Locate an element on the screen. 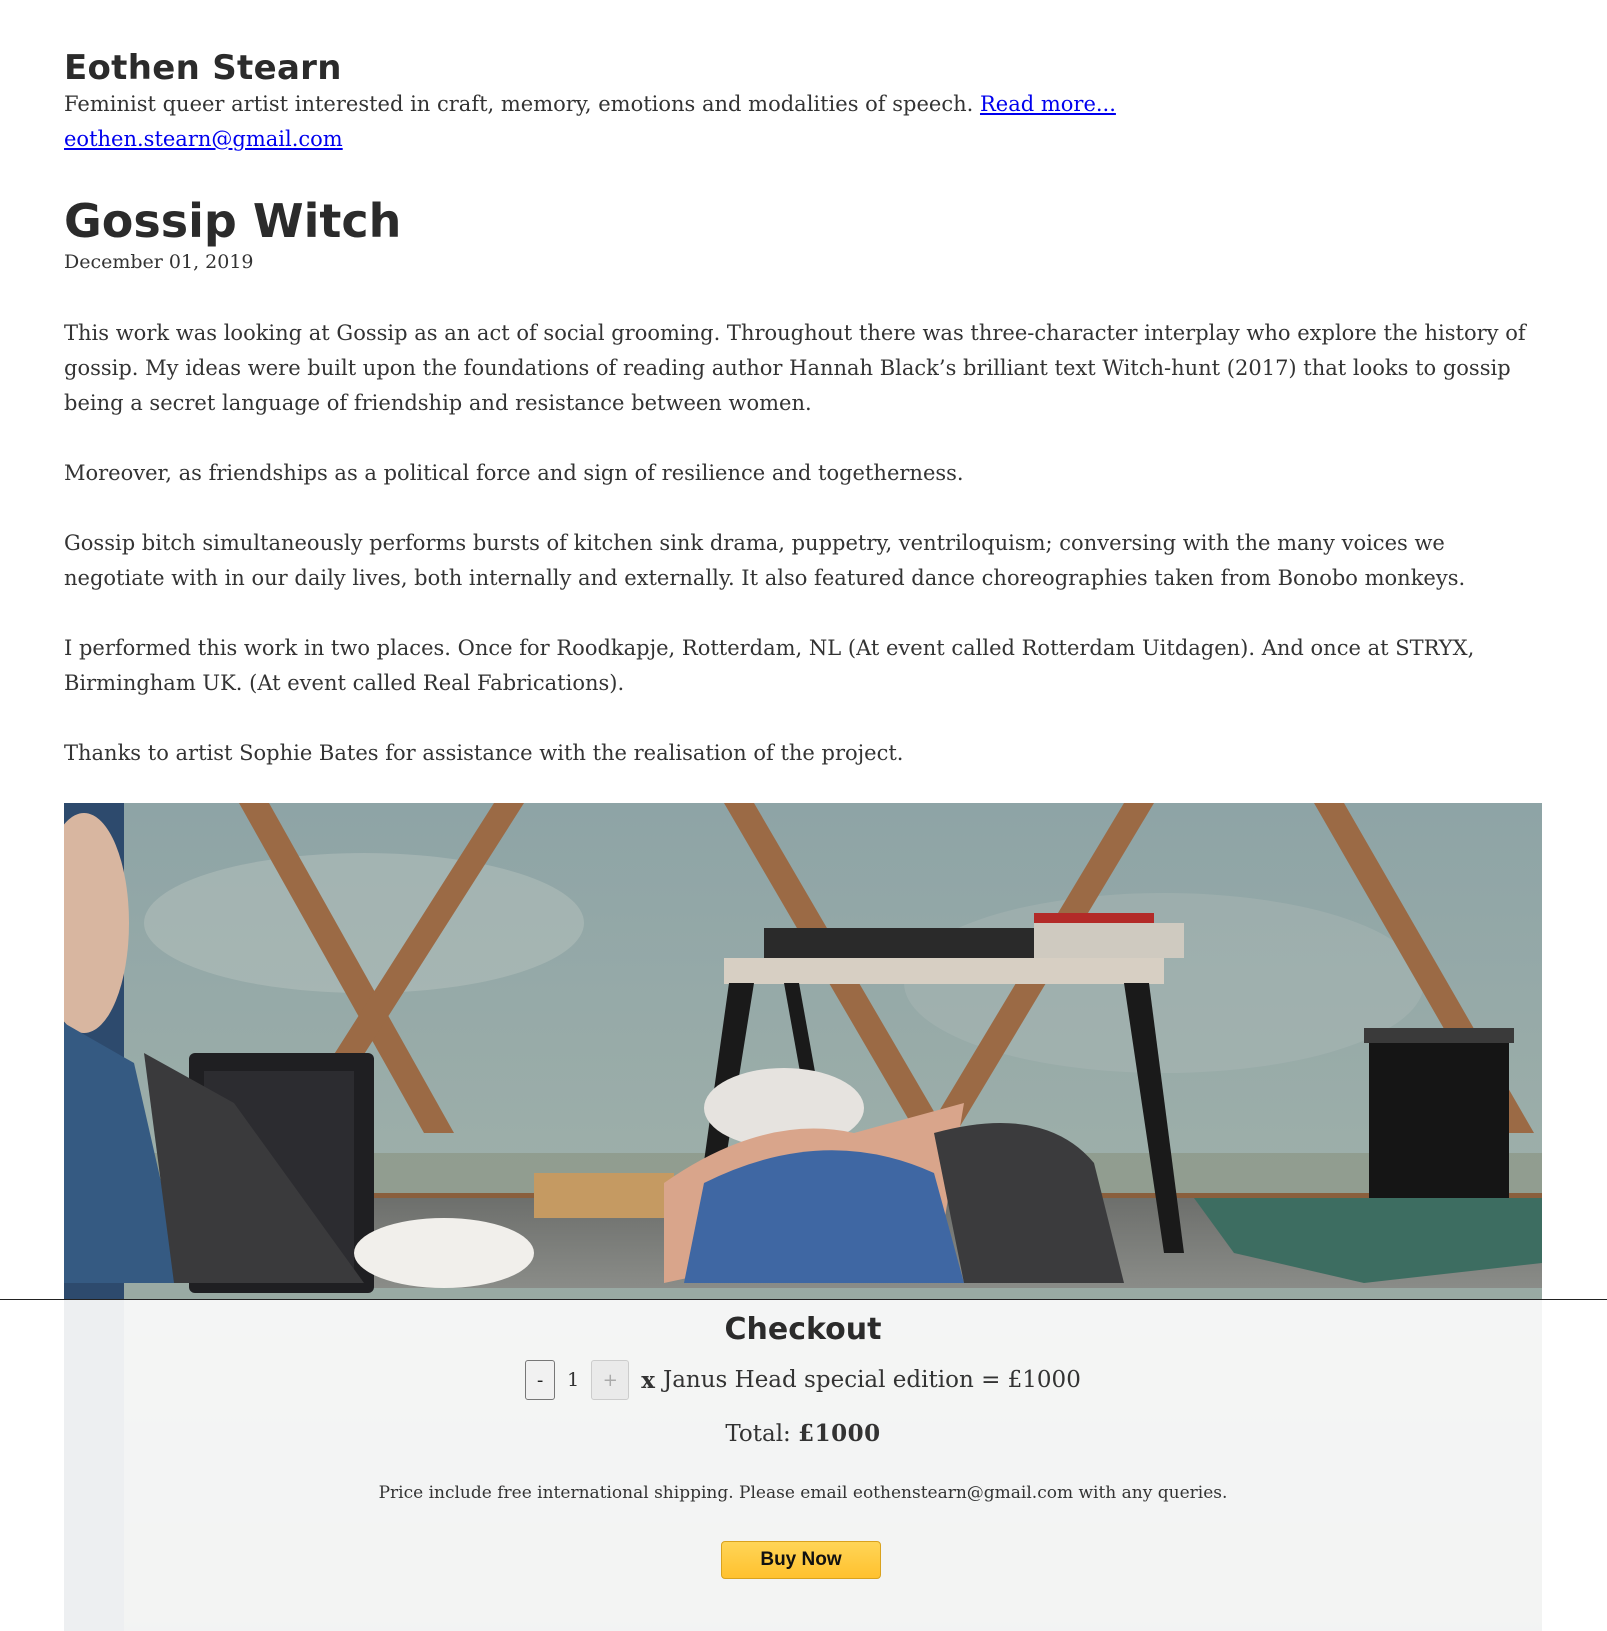 The width and height of the screenshot is (1607, 1631). buy-now-button: Buy Now is located at coordinates (801, 1560).